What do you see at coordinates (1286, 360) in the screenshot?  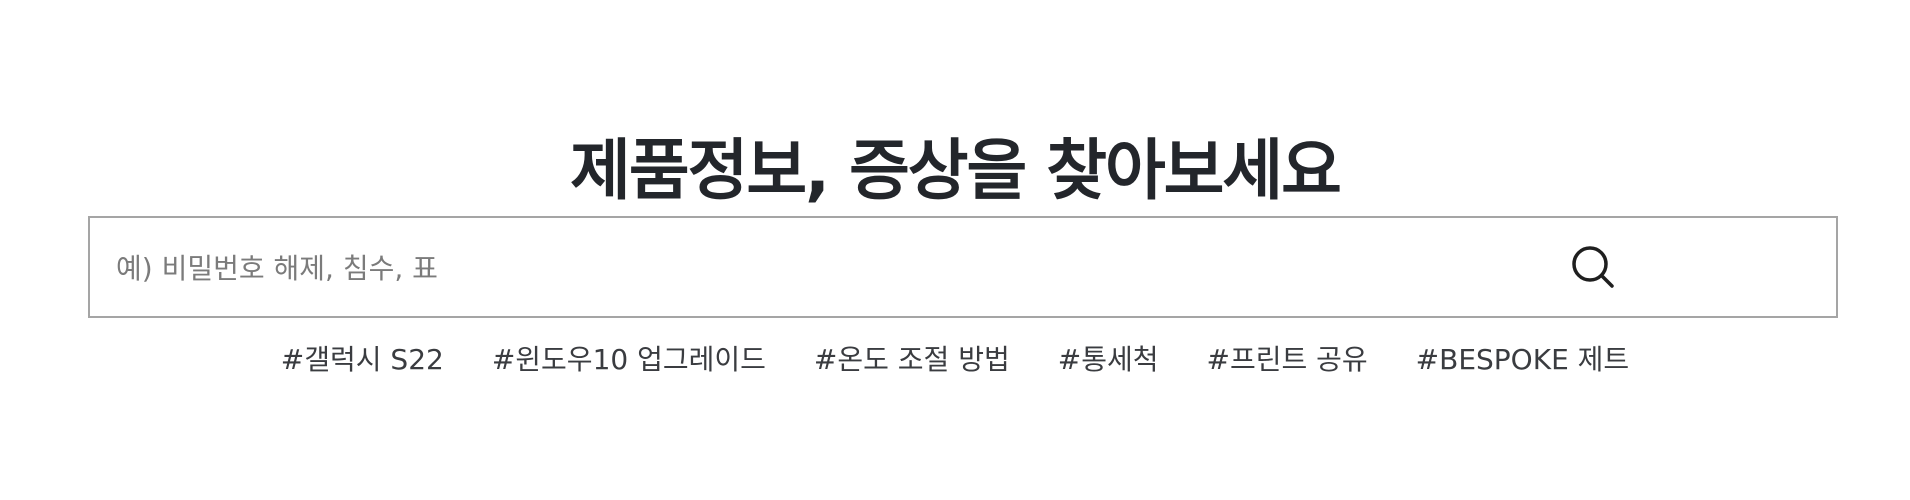 I see `keyword-tag-print-share: #프린트 공유` at bounding box center [1286, 360].